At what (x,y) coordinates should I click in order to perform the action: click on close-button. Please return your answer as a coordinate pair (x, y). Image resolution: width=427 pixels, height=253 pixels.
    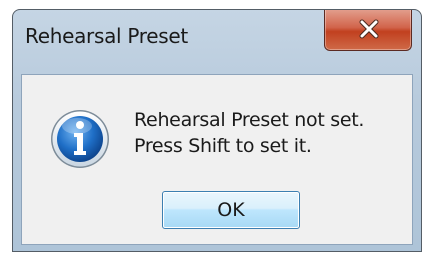
    Looking at the image, I should click on (368, 30).